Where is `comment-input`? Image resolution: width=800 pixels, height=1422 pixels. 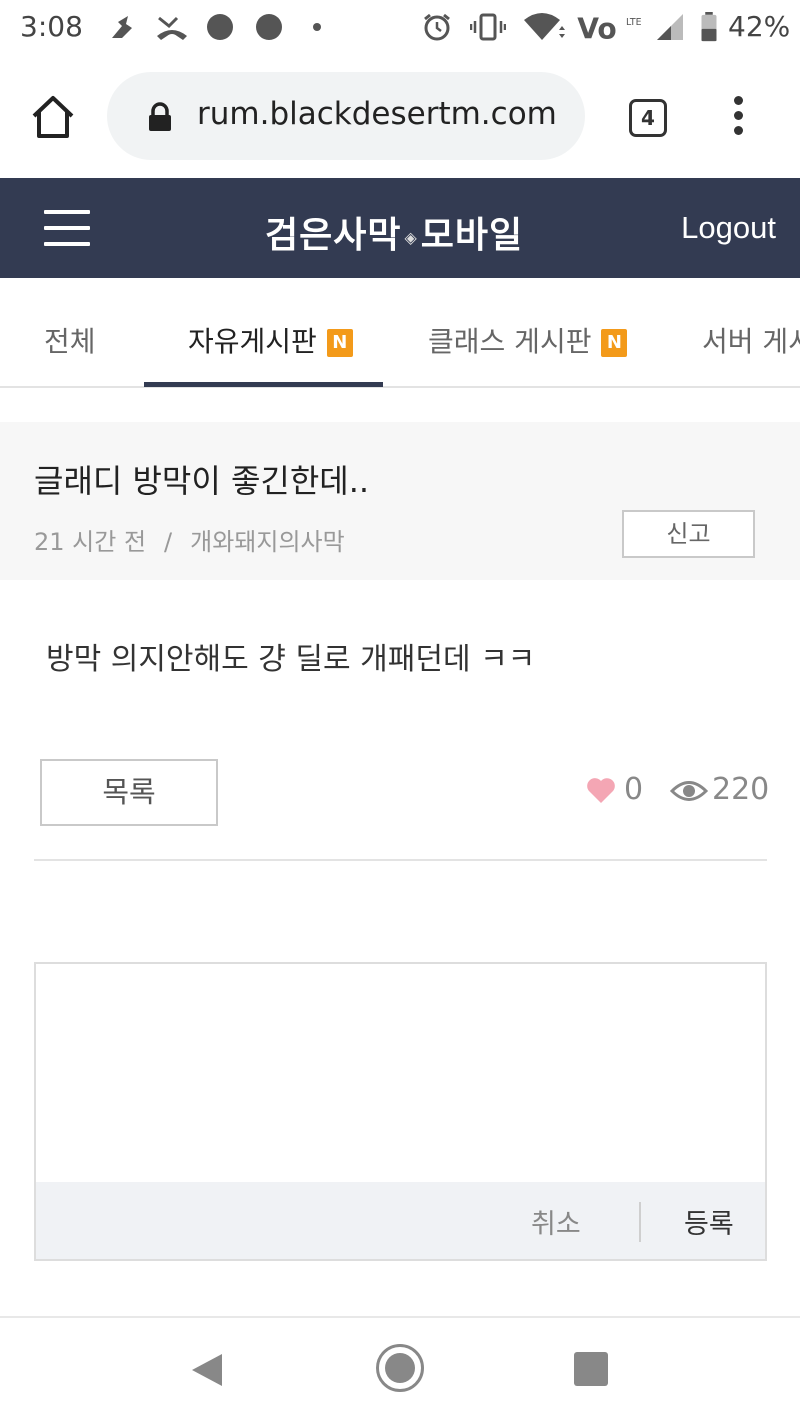
comment-input is located at coordinates (400, 1073).